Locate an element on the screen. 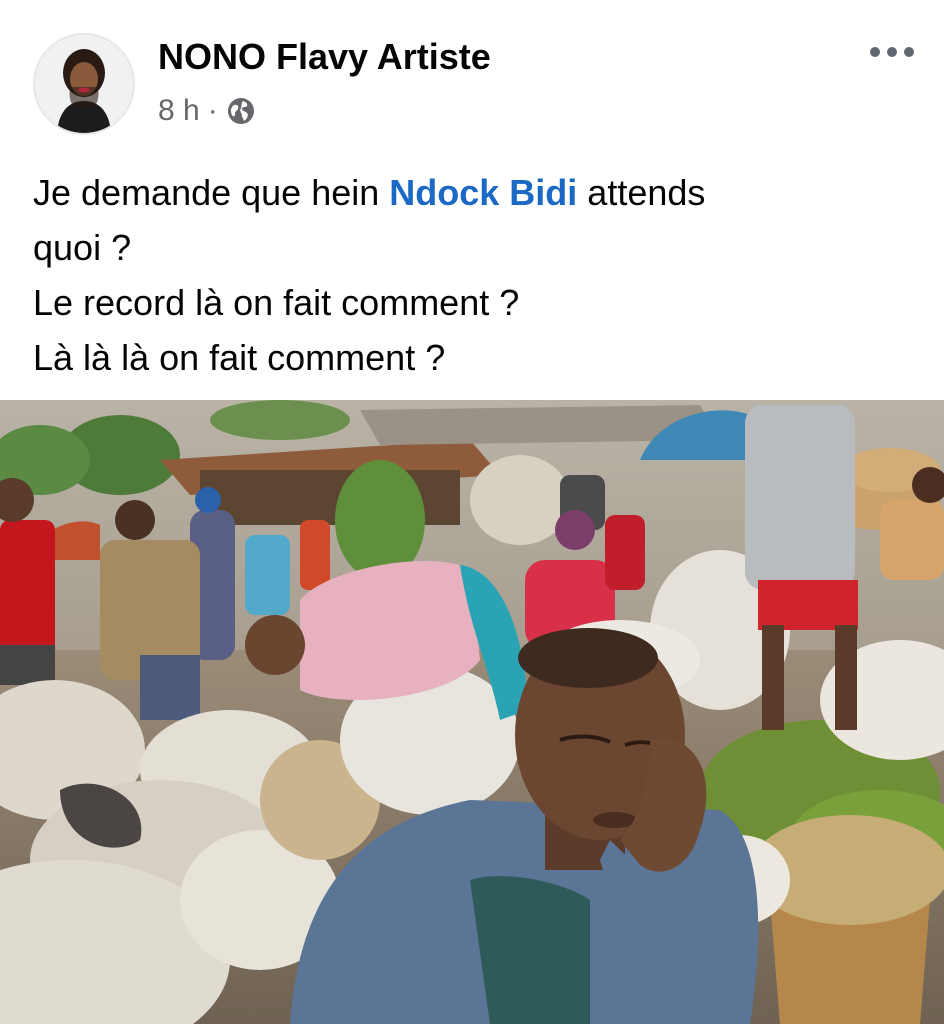 The height and width of the screenshot is (1024, 944). post-text-prefix: Je demande que hein is located at coordinates (211, 192).